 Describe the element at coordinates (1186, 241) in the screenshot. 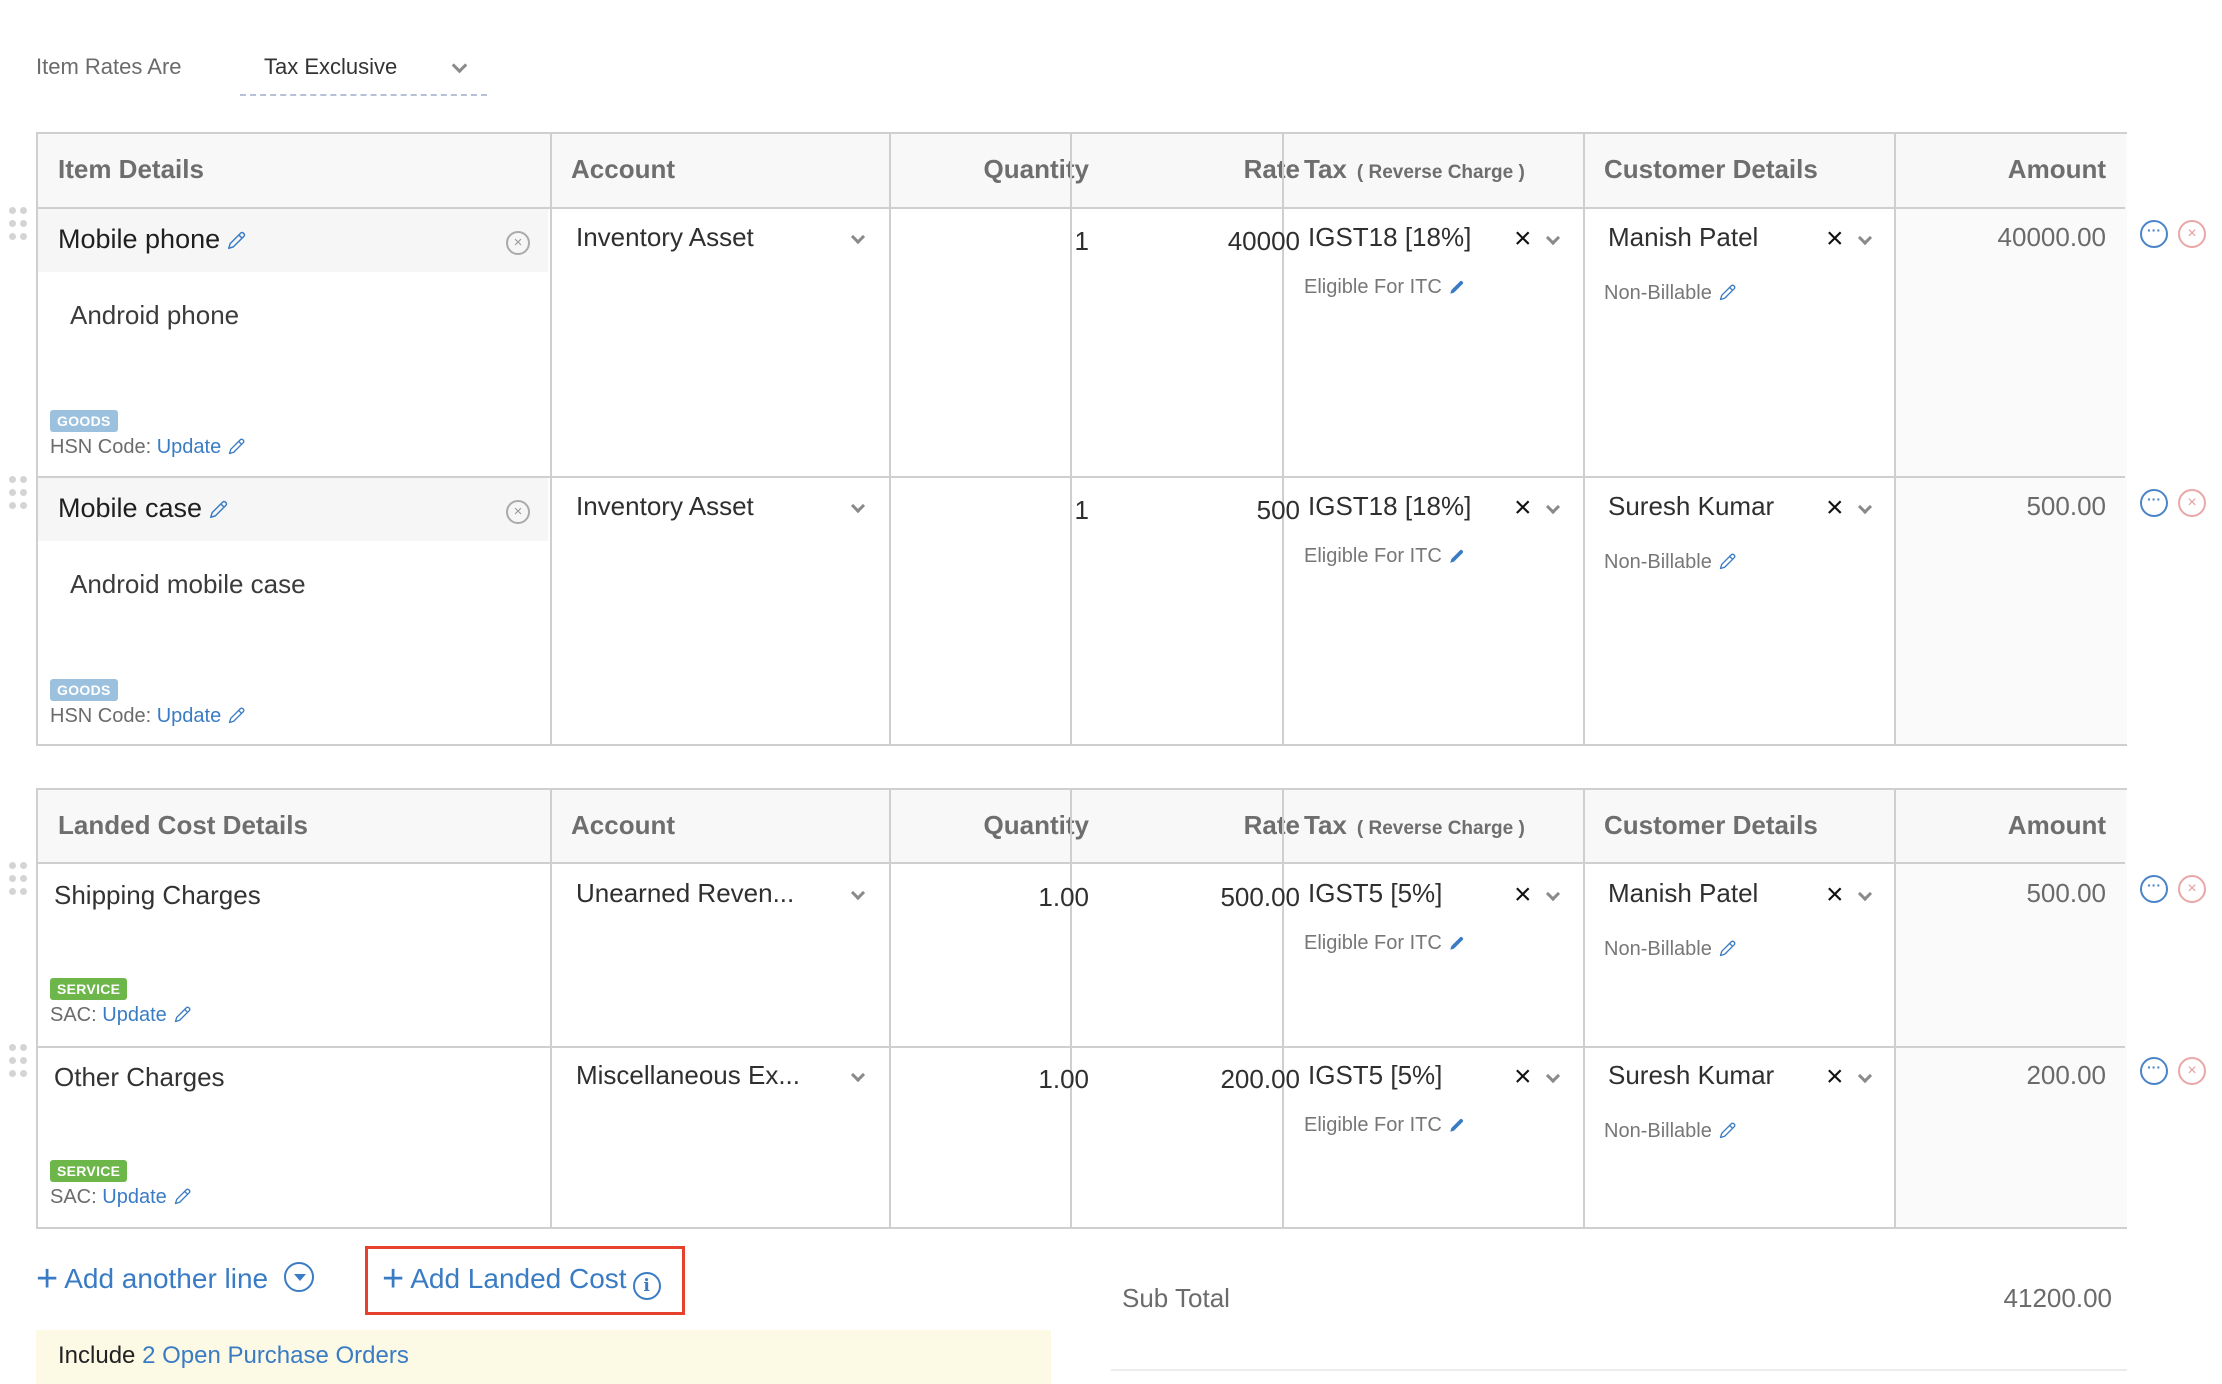

I see `rate-input: 40000` at that location.